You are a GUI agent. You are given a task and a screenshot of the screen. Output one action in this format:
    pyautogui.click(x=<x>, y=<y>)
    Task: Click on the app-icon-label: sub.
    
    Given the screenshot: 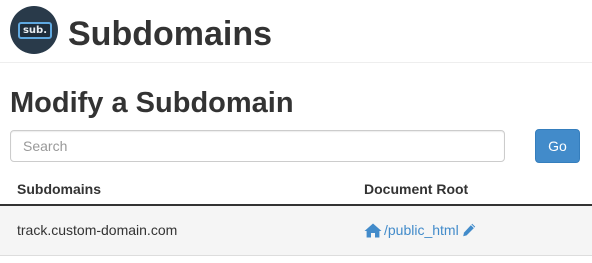 What is the action you would take?
    pyautogui.click(x=35, y=30)
    